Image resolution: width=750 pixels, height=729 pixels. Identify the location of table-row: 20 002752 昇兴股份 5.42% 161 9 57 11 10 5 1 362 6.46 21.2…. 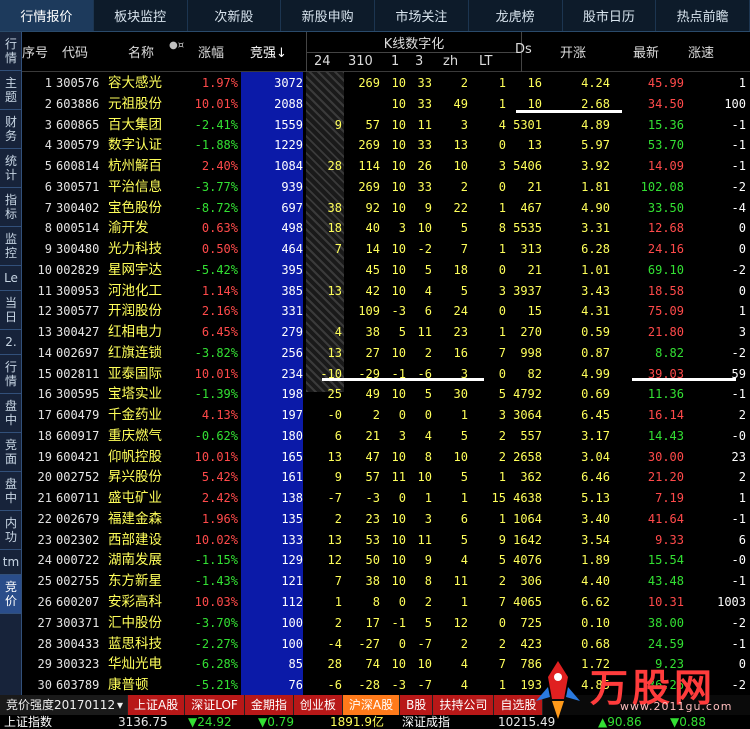
(386, 477).